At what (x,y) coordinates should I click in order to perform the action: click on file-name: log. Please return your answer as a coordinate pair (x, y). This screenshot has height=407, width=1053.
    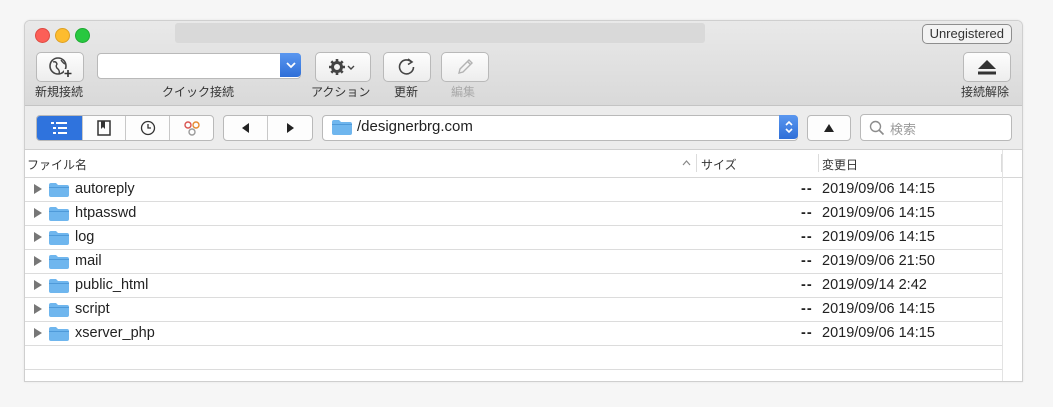
    Looking at the image, I should click on (85, 237).